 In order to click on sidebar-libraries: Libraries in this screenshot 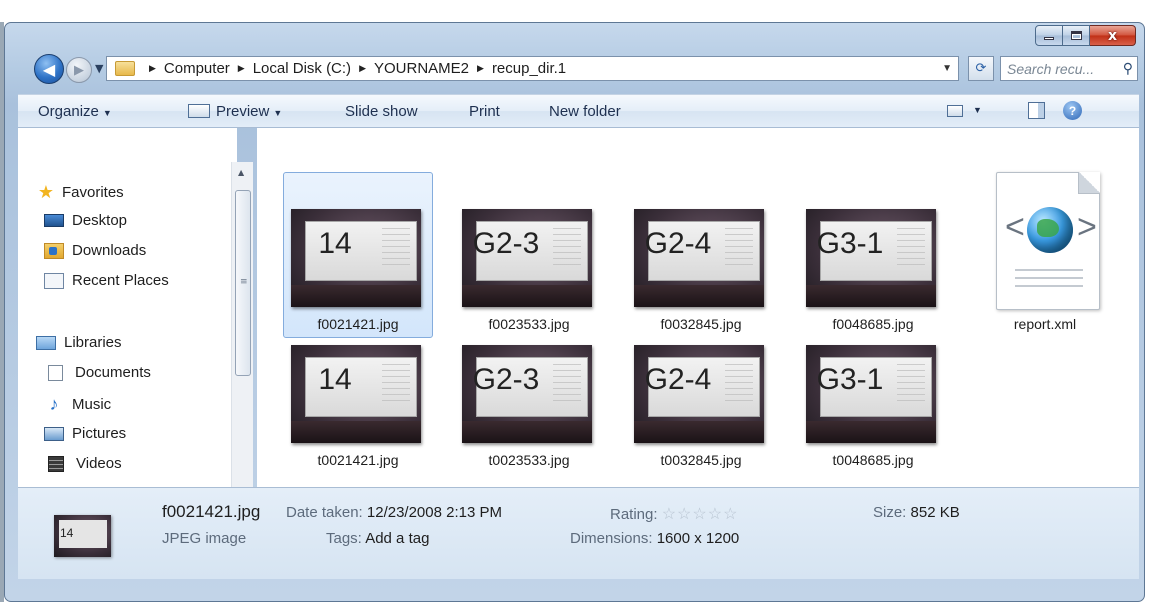, I will do `click(79, 342)`.